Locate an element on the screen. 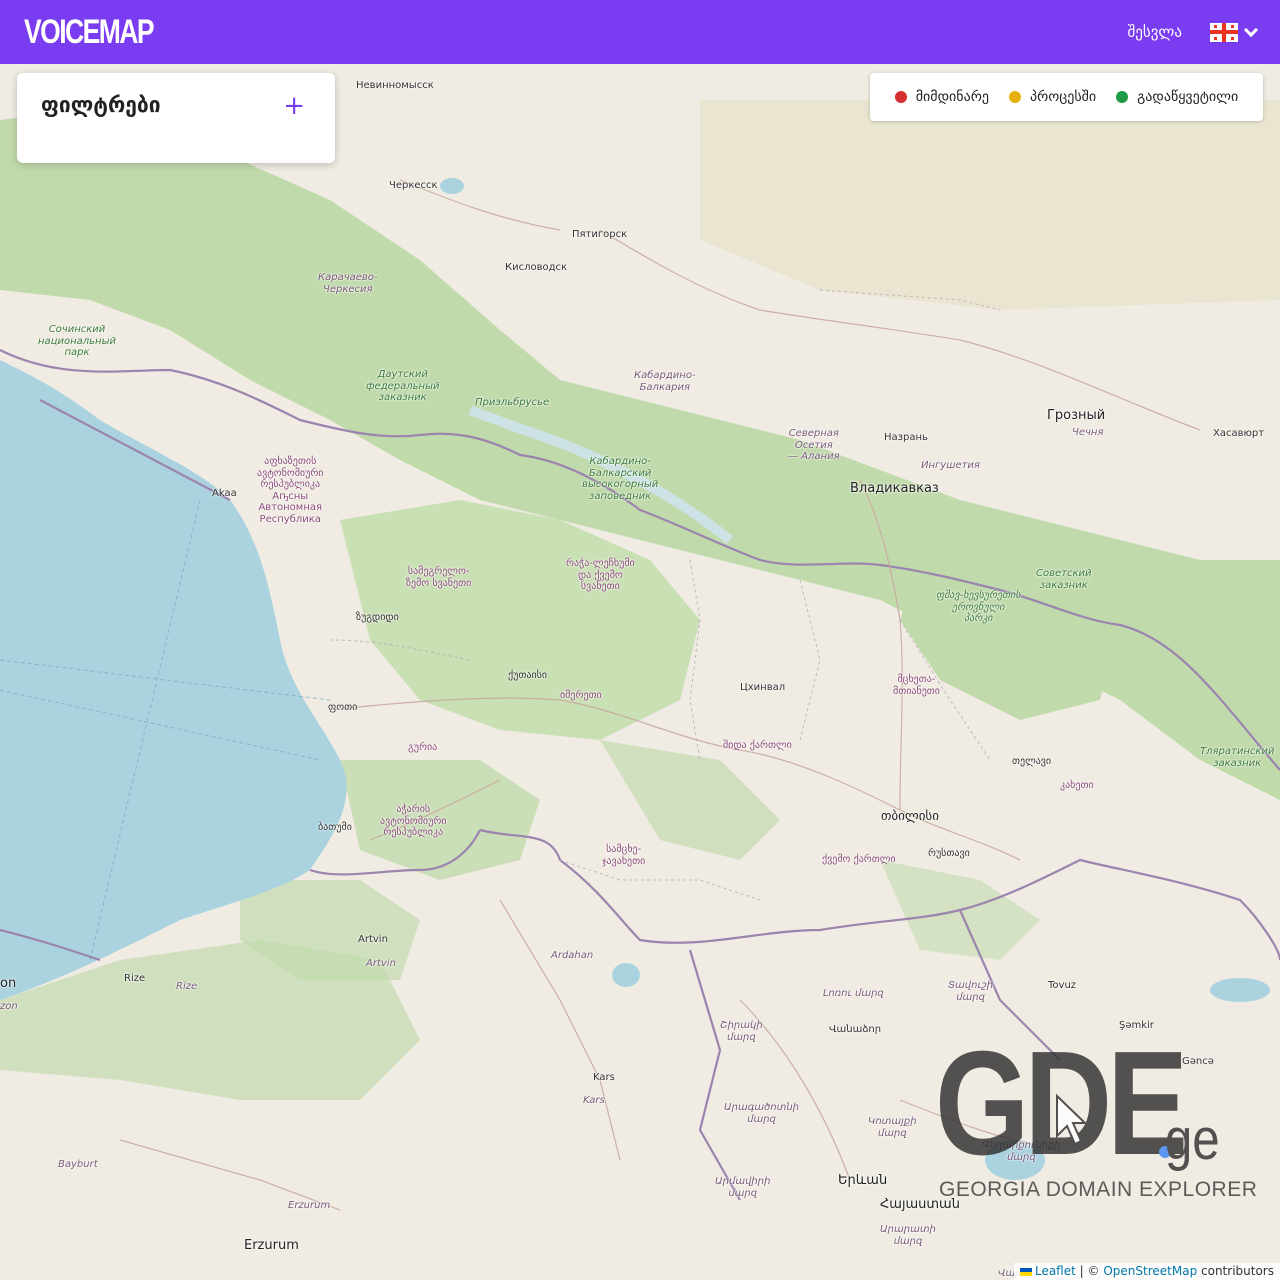 This screenshot has width=1280, height=1280. map-label-khasavyurt: Хасавюрт is located at coordinates (1239, 433).